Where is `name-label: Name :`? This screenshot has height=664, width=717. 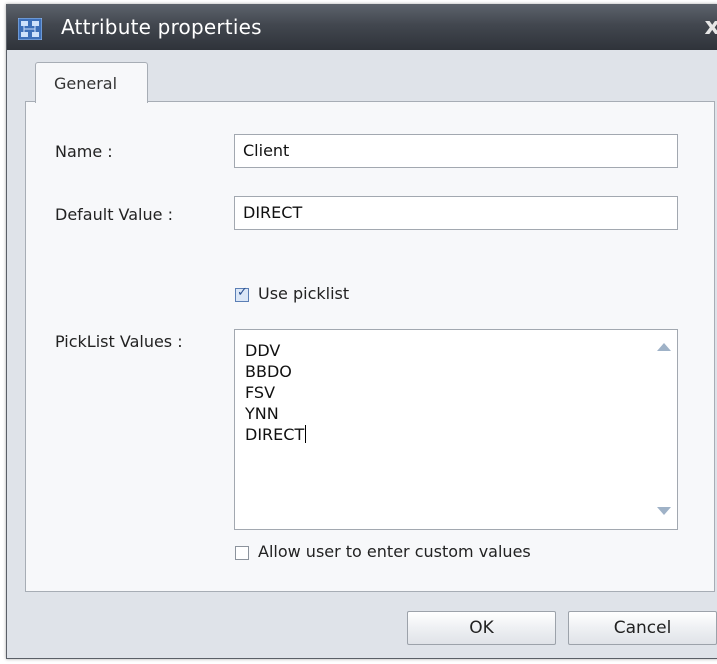 name-label: Name : is located at coordinates (84, 151).